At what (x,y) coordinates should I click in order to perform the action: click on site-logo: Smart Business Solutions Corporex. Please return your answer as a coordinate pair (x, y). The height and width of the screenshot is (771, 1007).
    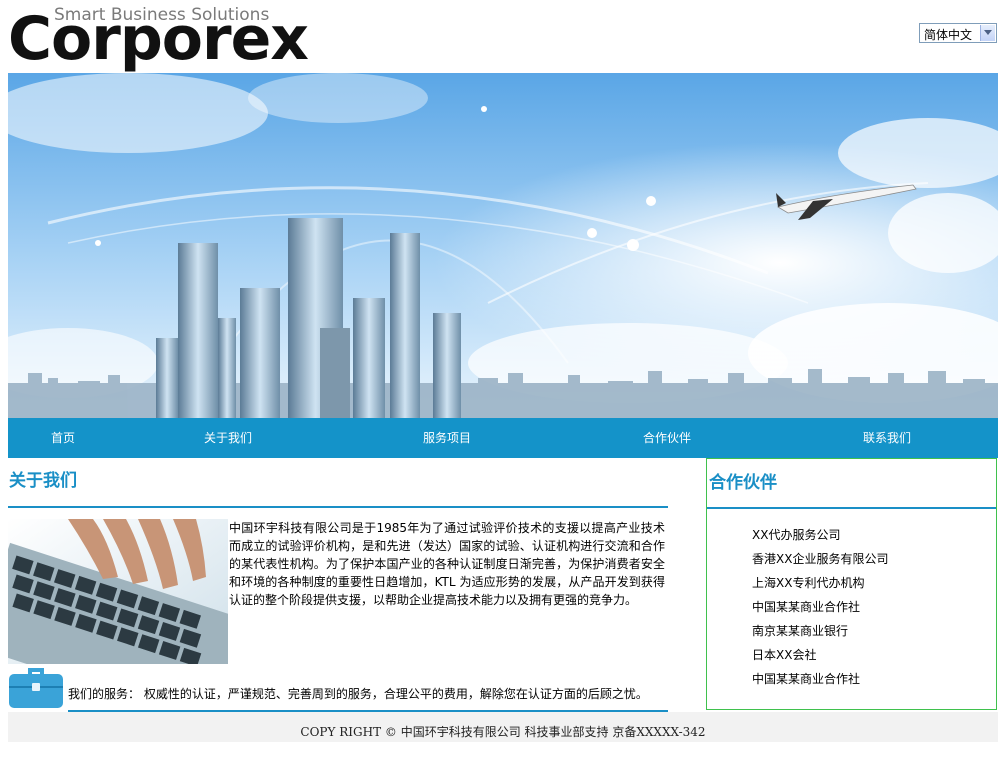
    Looking at the image, I should click on (158, 38).